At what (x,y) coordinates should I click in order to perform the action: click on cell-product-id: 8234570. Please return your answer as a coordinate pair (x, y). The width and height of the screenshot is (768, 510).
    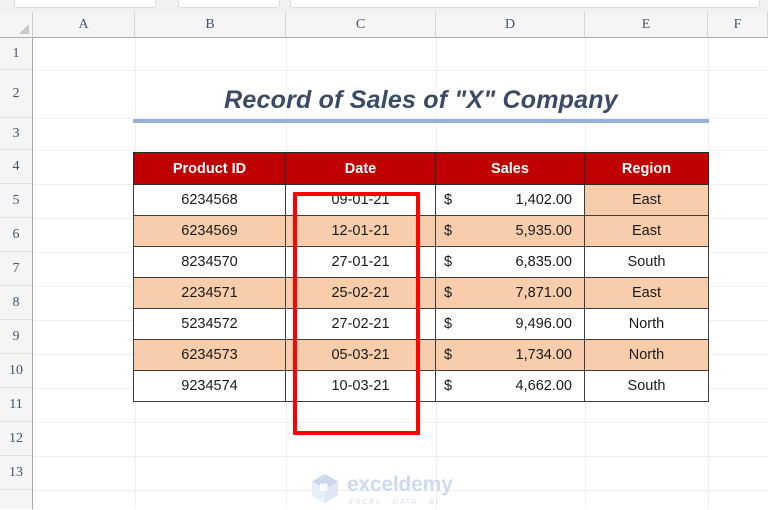
    Looking at the image, I should click on (209, 262).